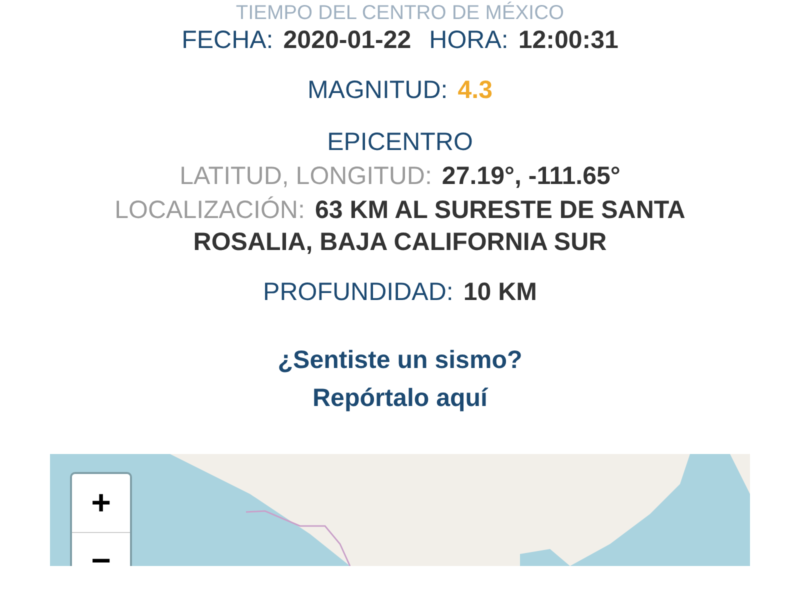 This screenshot has height=600, width=800. What do you see at coordinates (400, 12) in the screenshot?
I see `time-zone-note: TIEMPO DEL CENTRO DE MÉXICO` at bounding box center [400, 12].